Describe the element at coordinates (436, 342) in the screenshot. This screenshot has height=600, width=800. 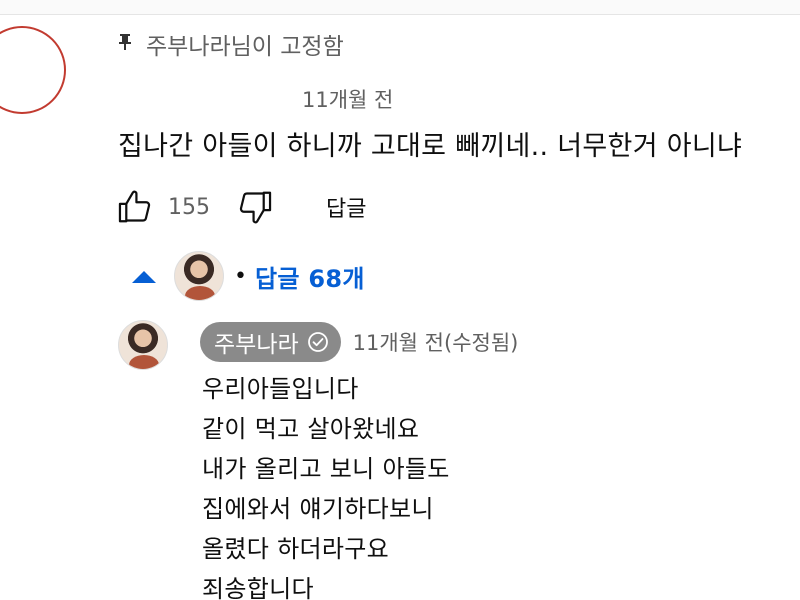
I see `reply-timestamp: 11개월 전(수정됨)` at that location.